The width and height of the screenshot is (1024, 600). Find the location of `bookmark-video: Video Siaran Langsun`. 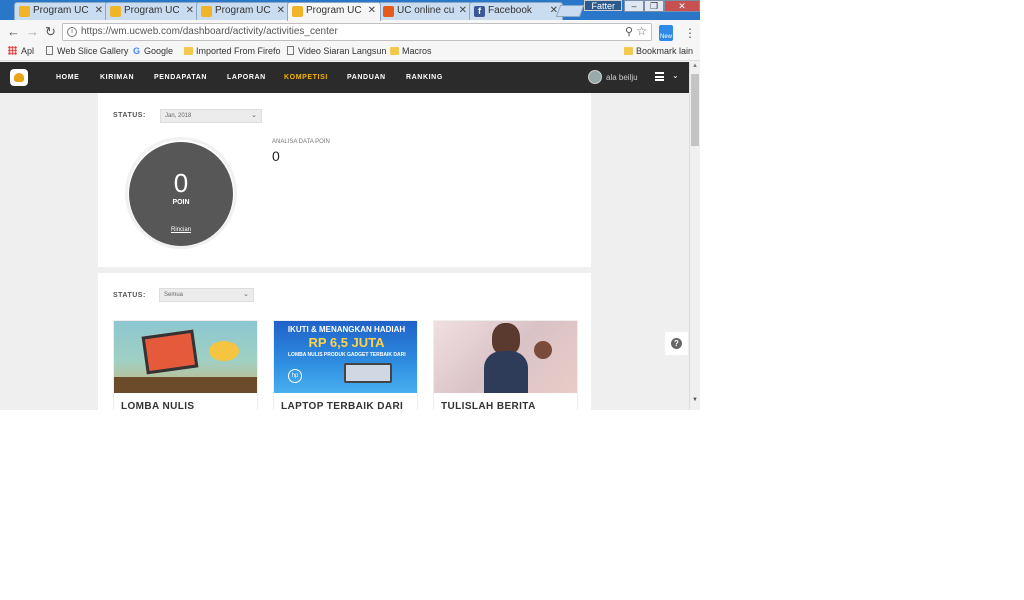

bookmark-video: Video Siaran Langsun is located at coordinates (336, 51).